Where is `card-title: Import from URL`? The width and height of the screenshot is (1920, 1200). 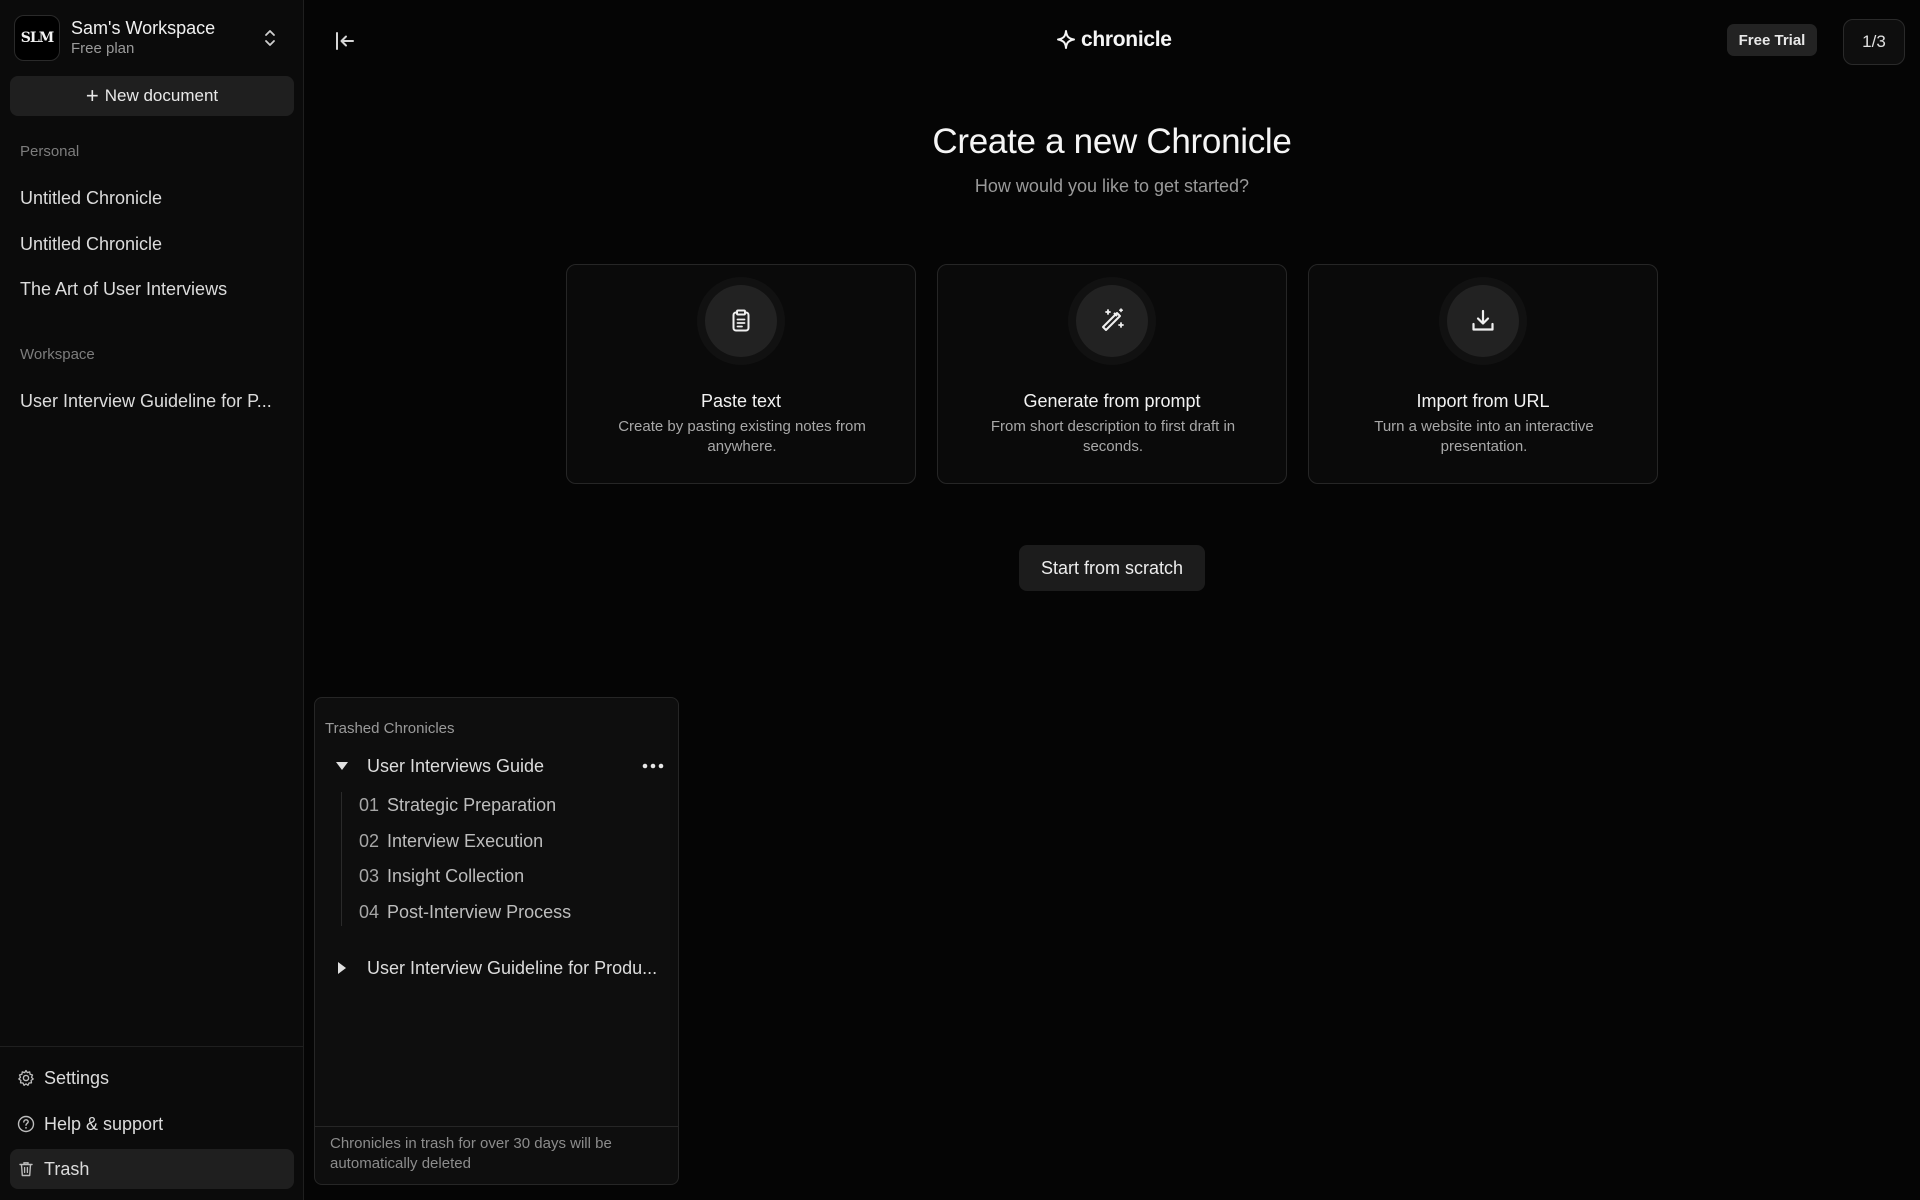
card-title: Import from URL is located at coordinates (1483, 401).